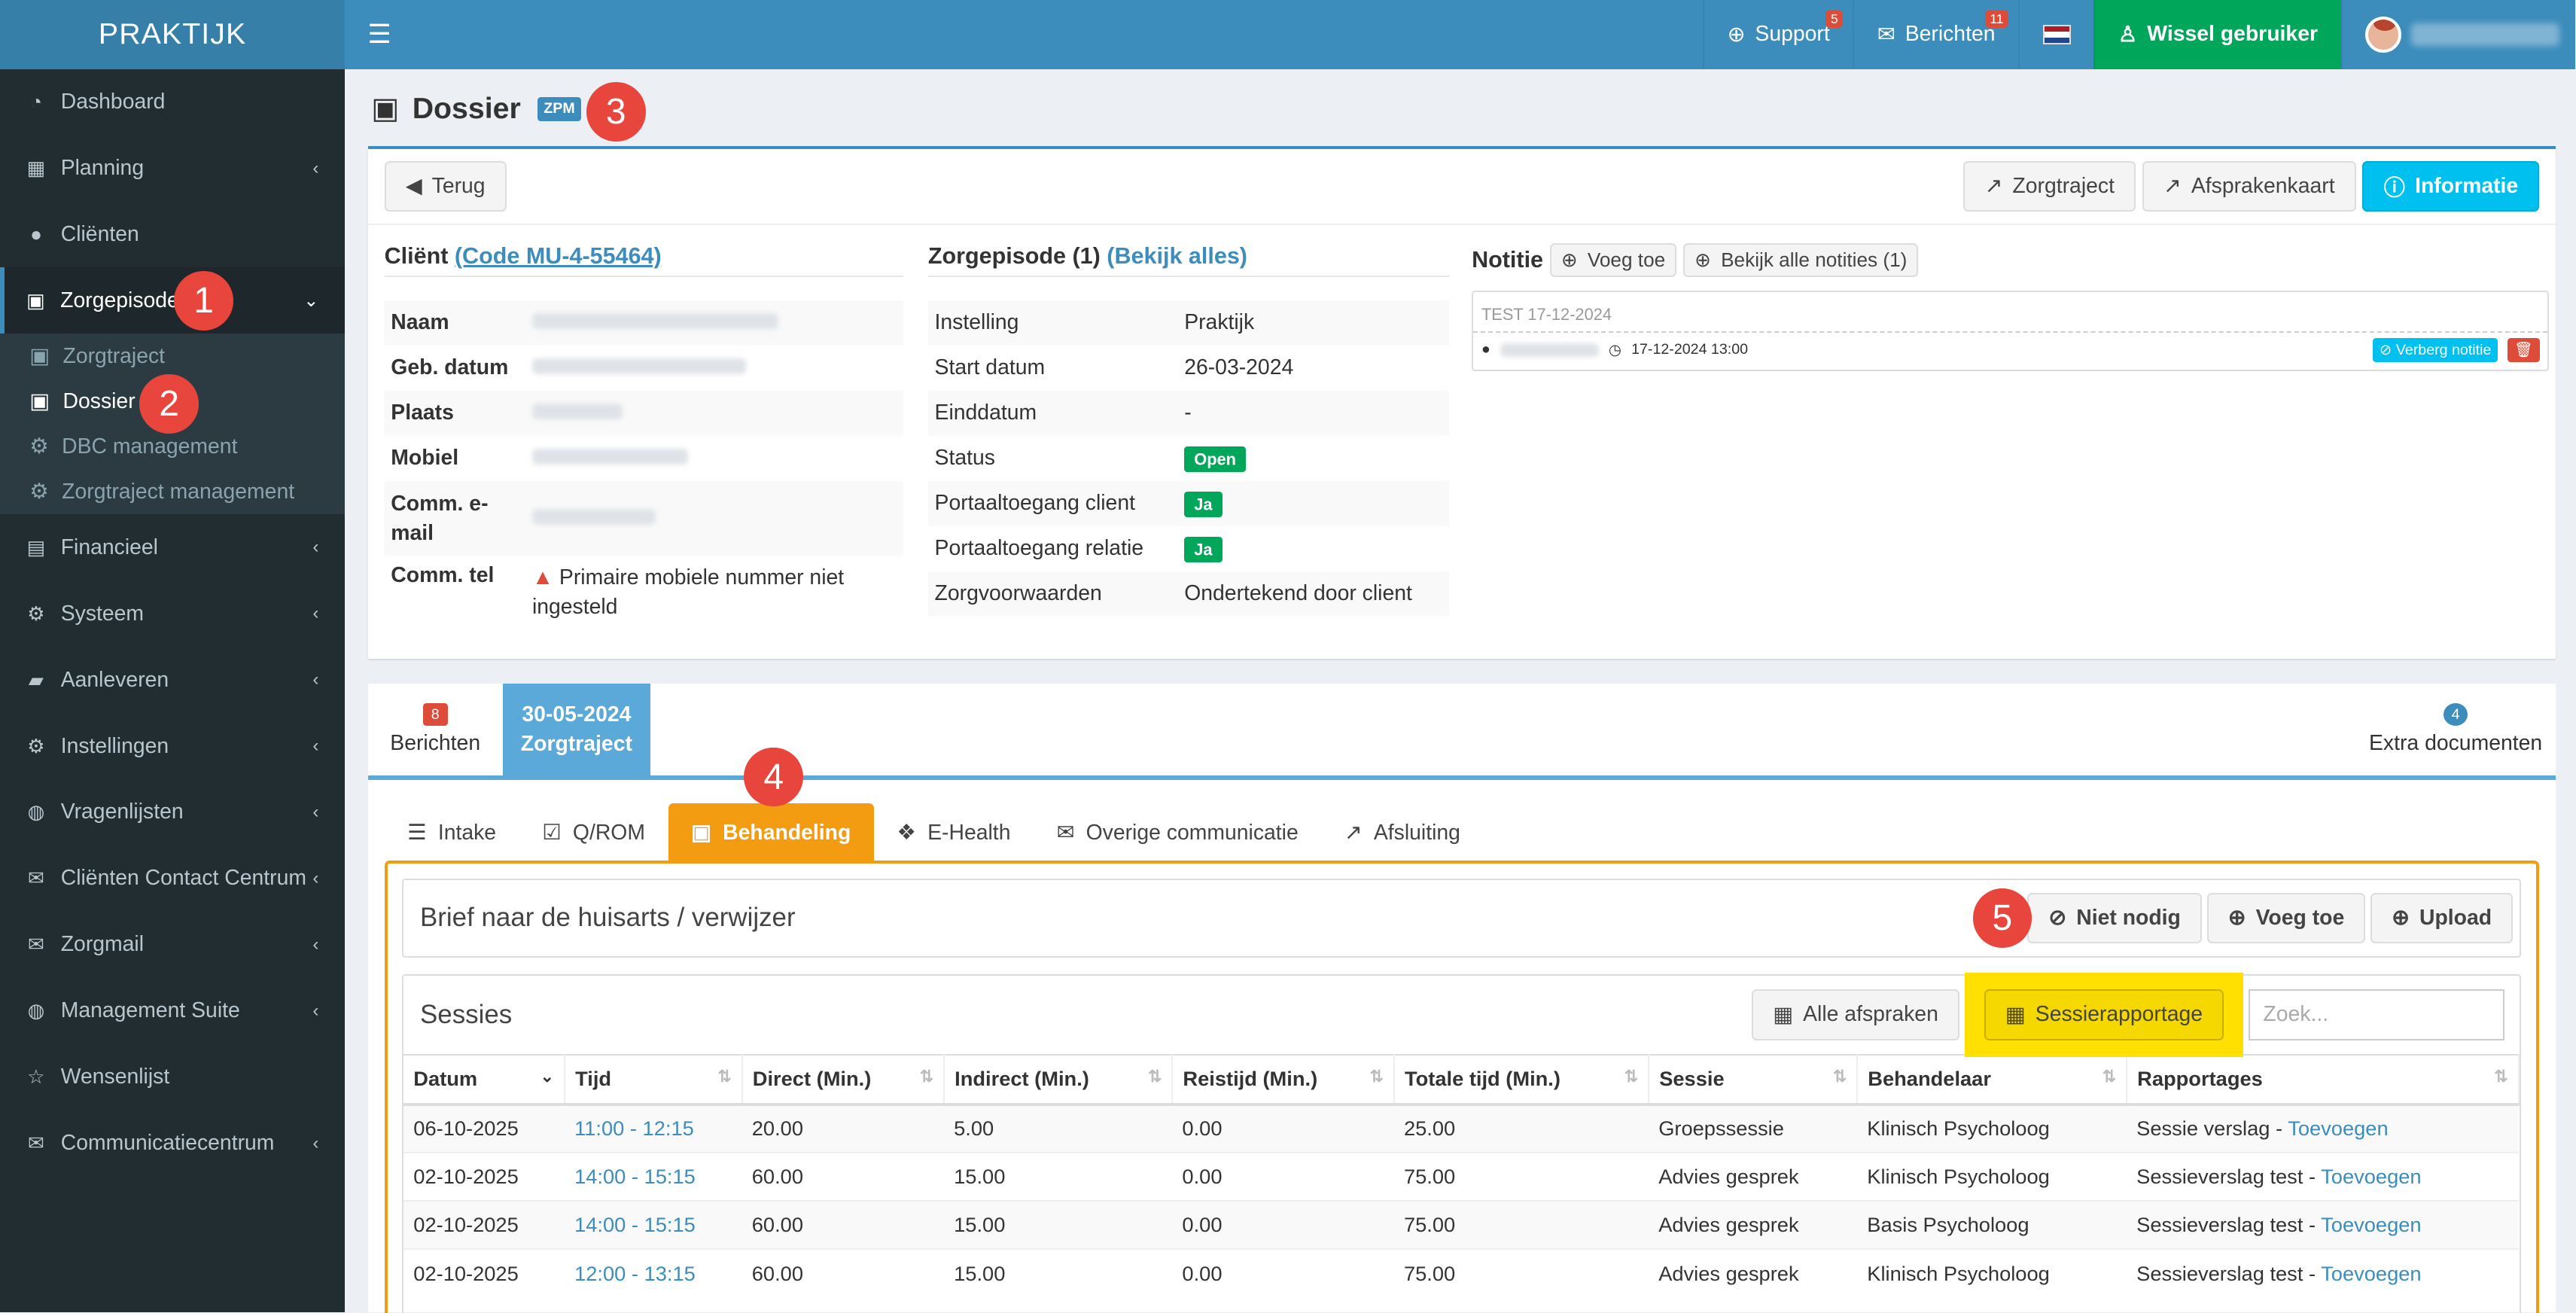  Describe the element at coordinates (2058, 918) in the screenshot. I see `ban-icon: ⊘` at that location.